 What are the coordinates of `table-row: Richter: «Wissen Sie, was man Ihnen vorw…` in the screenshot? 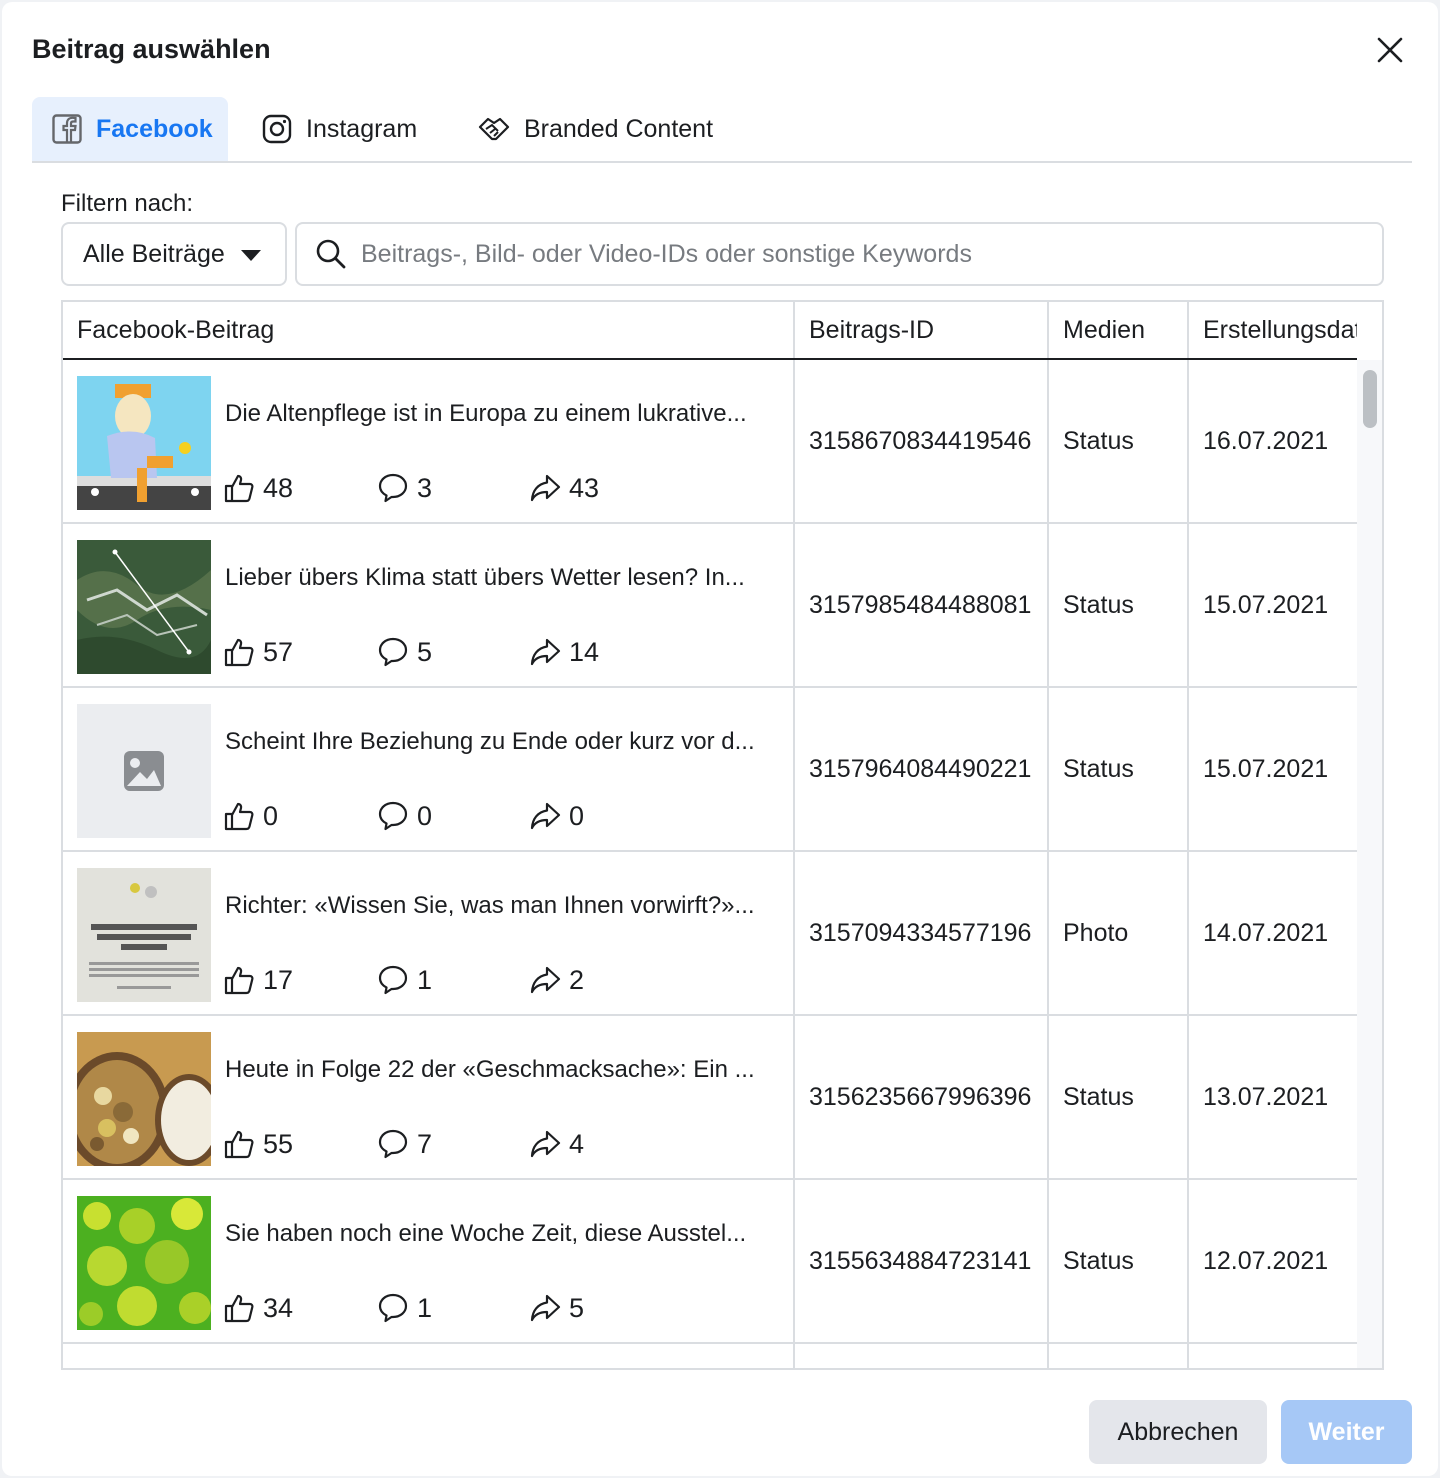 It's located at (710, 934).